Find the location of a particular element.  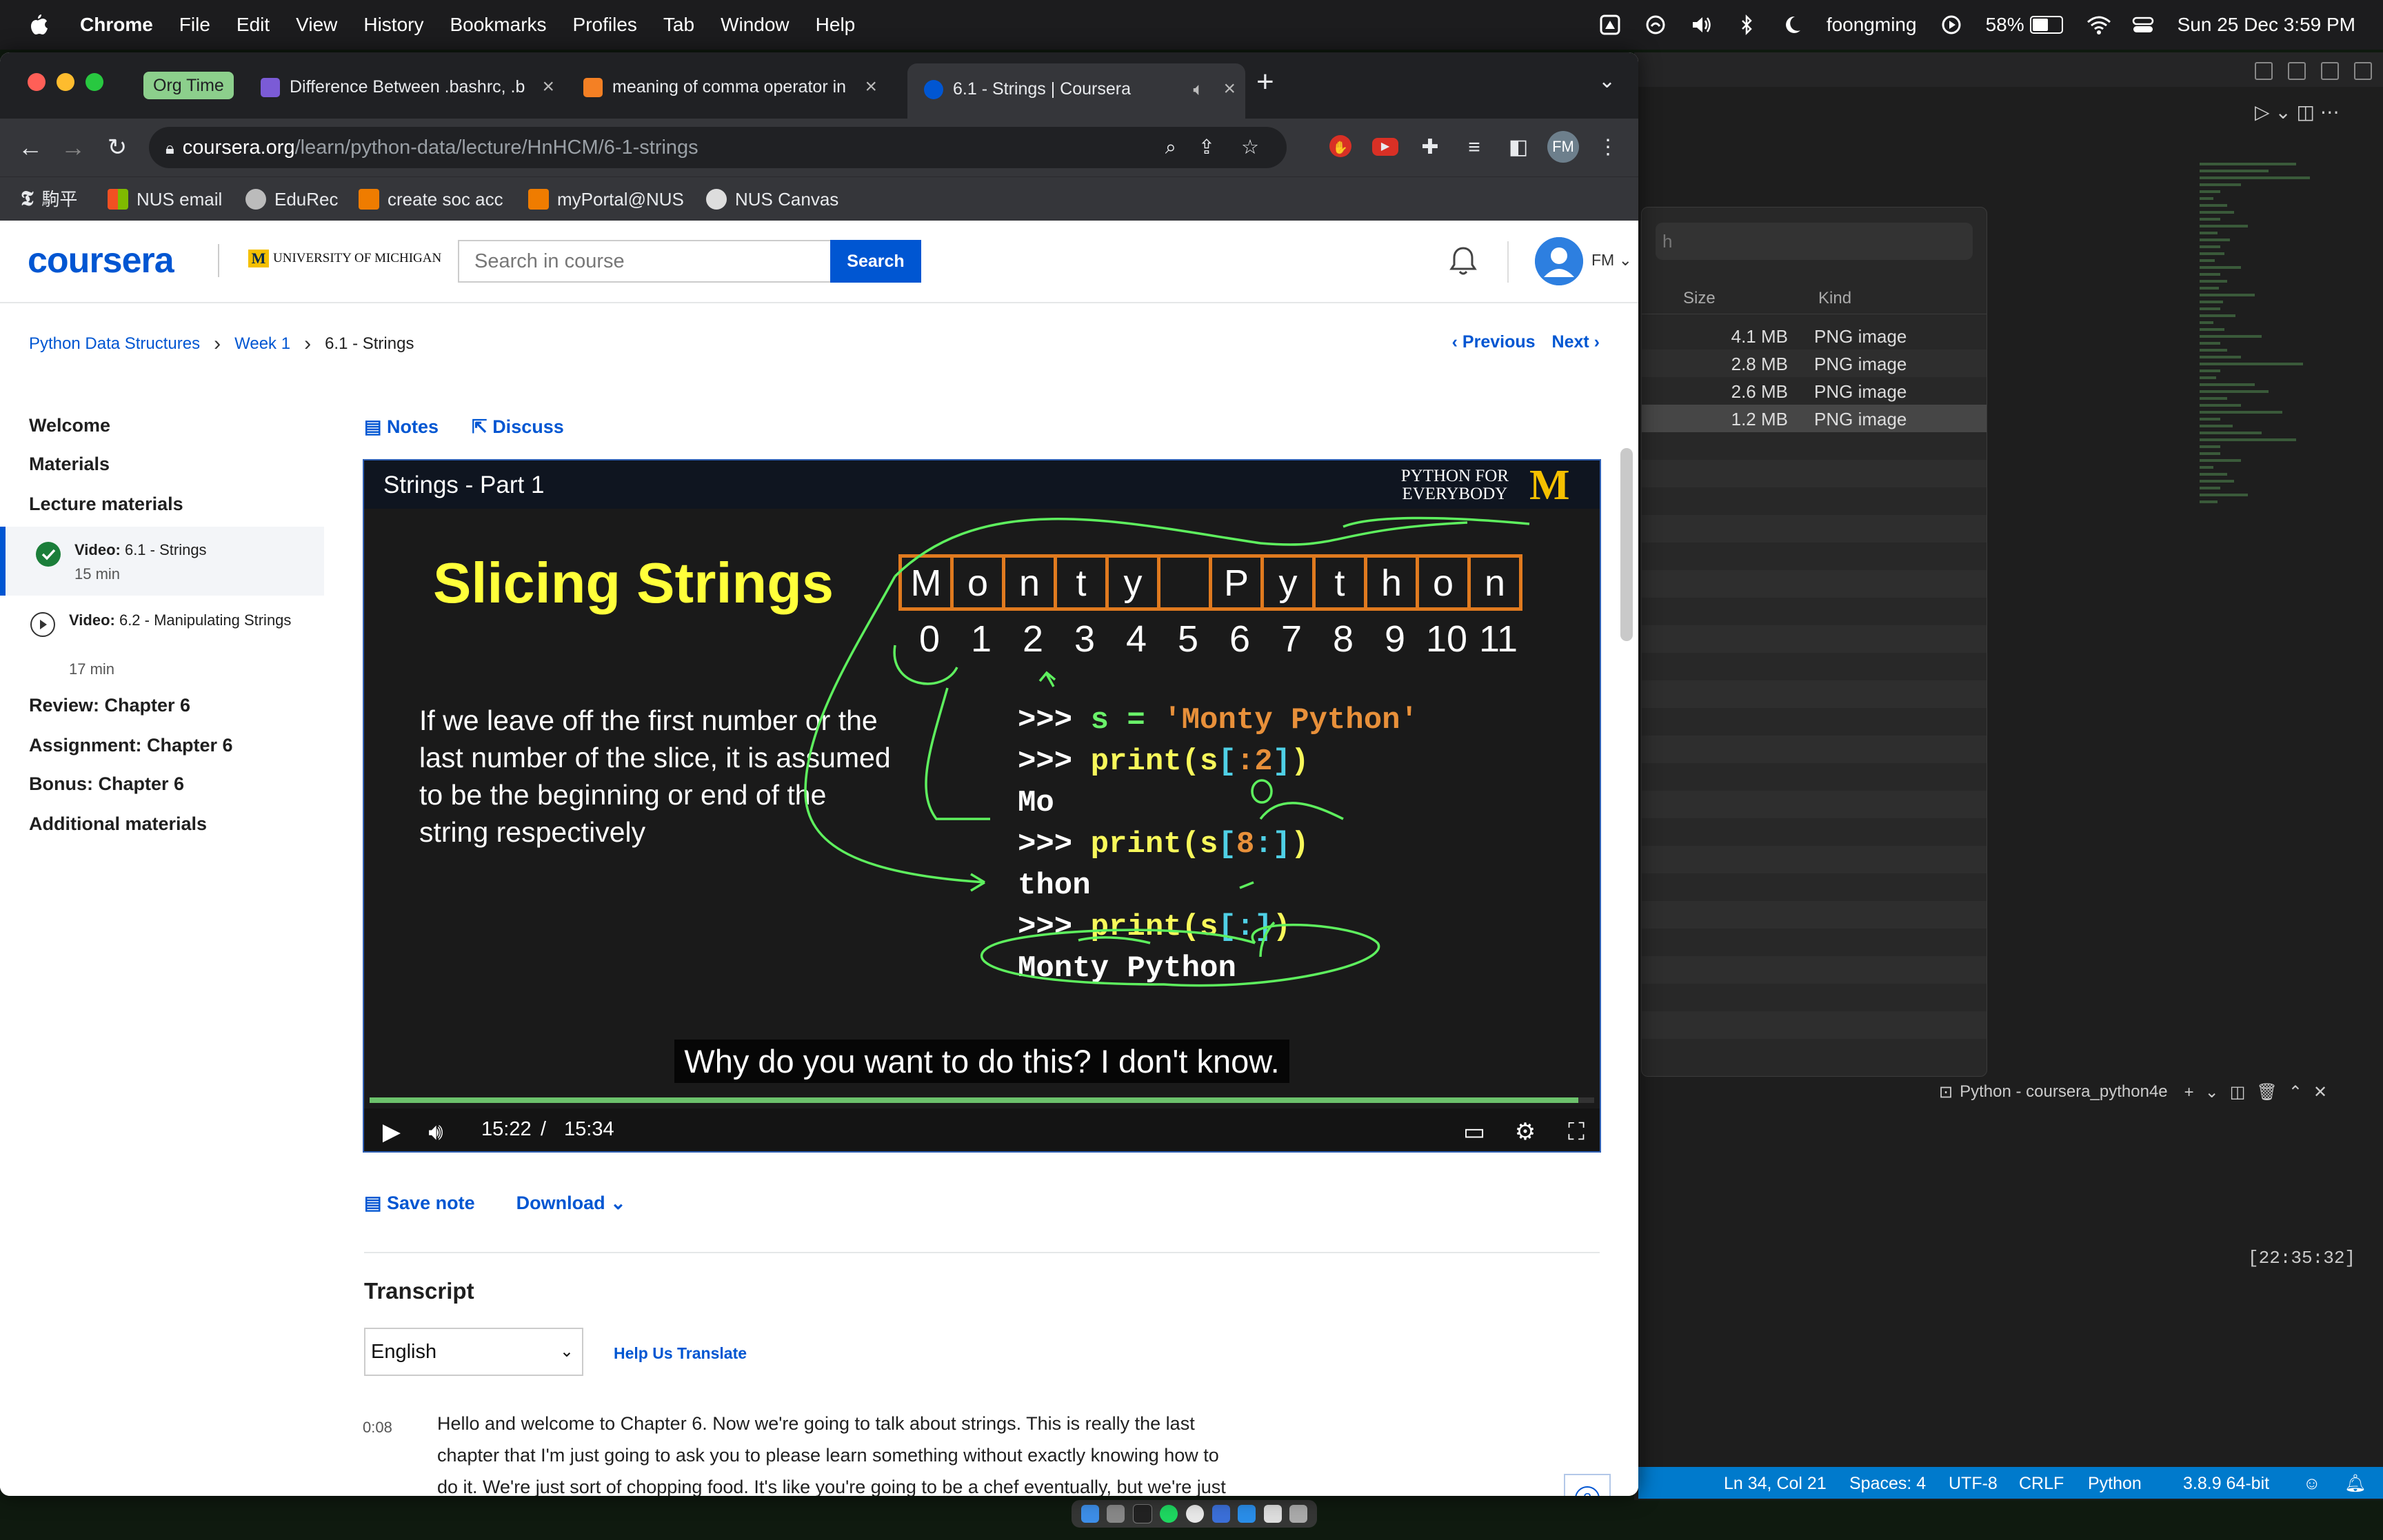

close-tab-icon: × is located at coordinates (548, 87).